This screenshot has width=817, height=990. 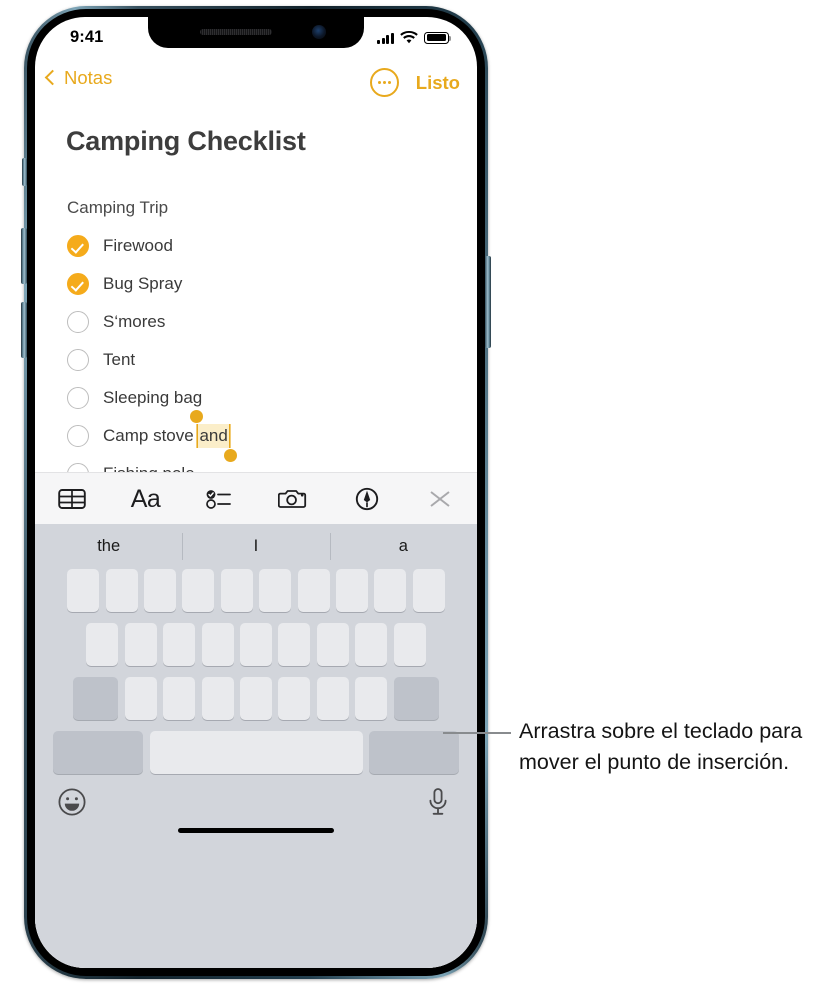 What do you see at coordinates (262, 436) in the screenshot?
I see `list-item-with-selection: Camp stove and` at bounding box center [262, 436].